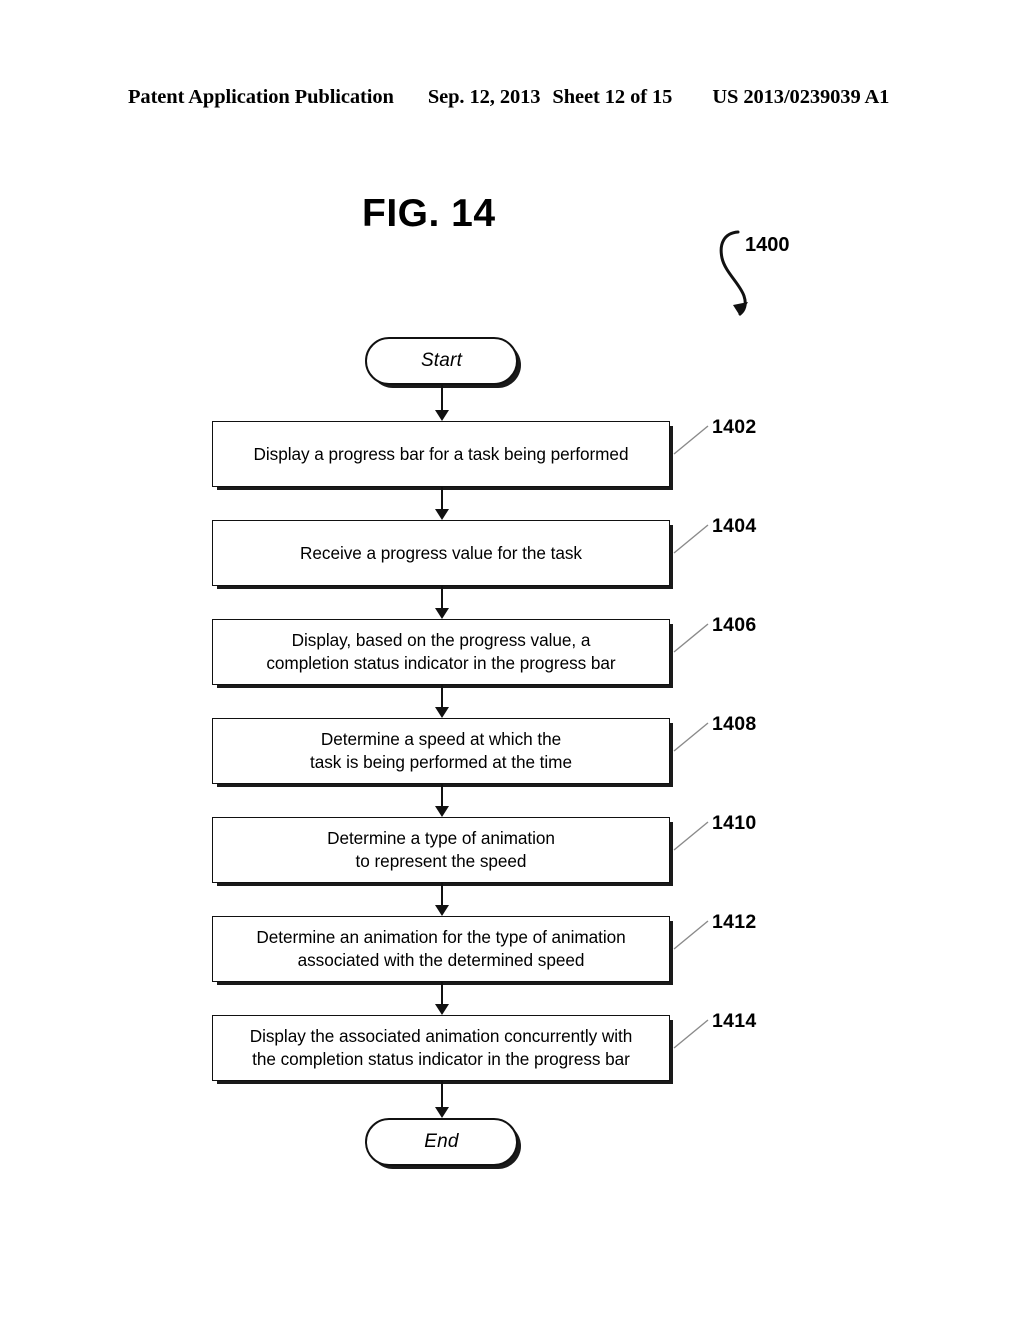 The width and height of the screenshot is (1024, 1320). I want to click on flow-node-start: Start, so click(441, 361).